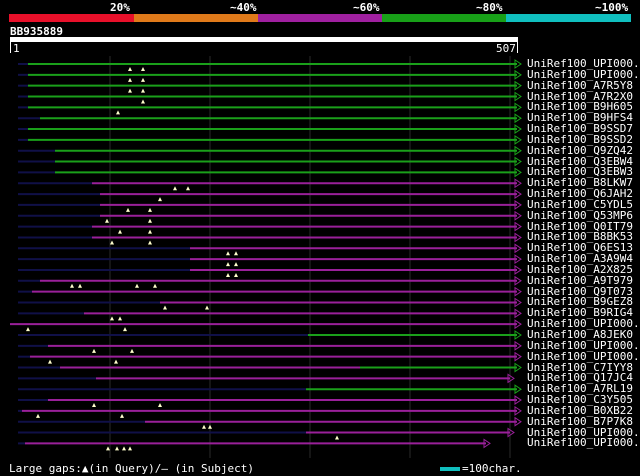 The height and width of the screenshot is (476, 640). I want to click on scale-legend: =100char., so click(481, 468).